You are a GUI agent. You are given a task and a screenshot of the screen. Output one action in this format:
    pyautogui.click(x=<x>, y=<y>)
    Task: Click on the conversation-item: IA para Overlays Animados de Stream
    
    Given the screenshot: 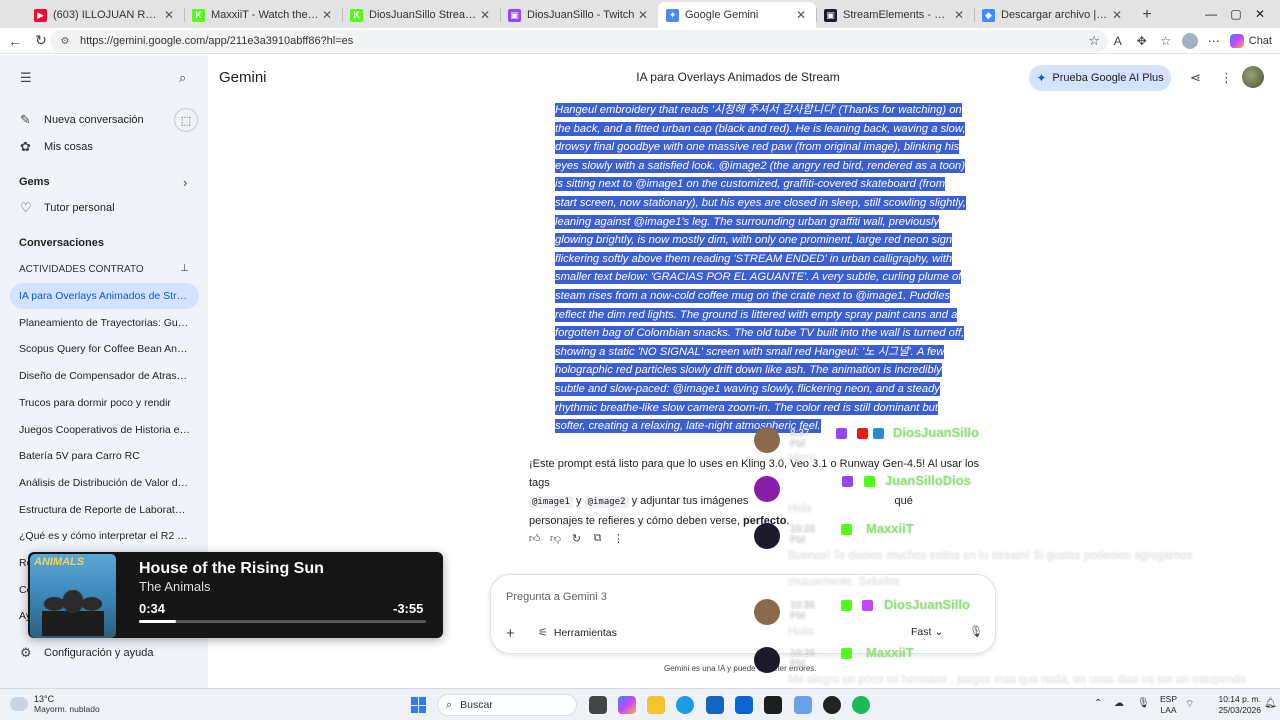 What is the action you would take?
    pyautogui.click(x=105, y=296)
    